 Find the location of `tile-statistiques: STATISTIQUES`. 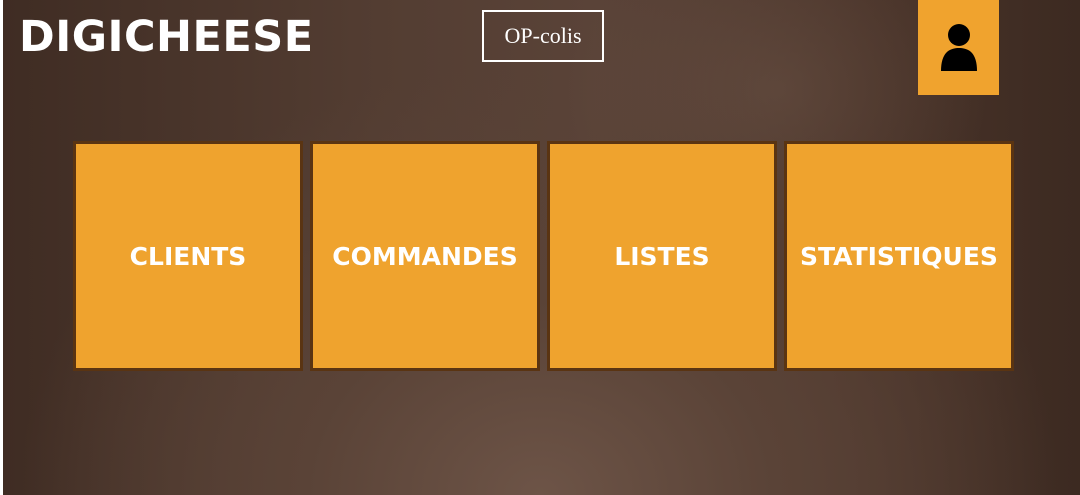

tile-statistiques: STATISTIQUES is located at coordinates (899, 256).